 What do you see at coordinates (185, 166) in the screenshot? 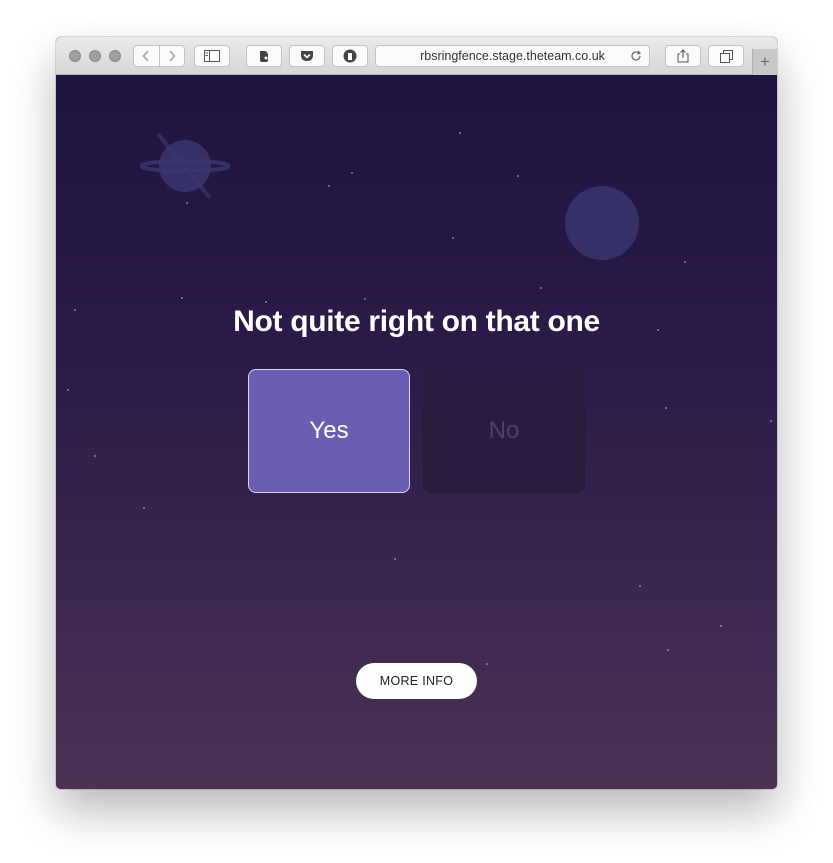
I see `planet-icon` at bounding box center [185, 166].